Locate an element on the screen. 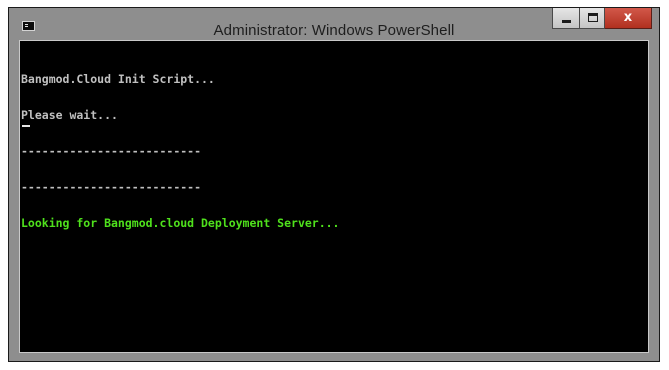 Image resolution: width=669 pixels, height=370 pixels. title-bar: Administrator: Windows PowerShell x is located at coordinates (334, 24).